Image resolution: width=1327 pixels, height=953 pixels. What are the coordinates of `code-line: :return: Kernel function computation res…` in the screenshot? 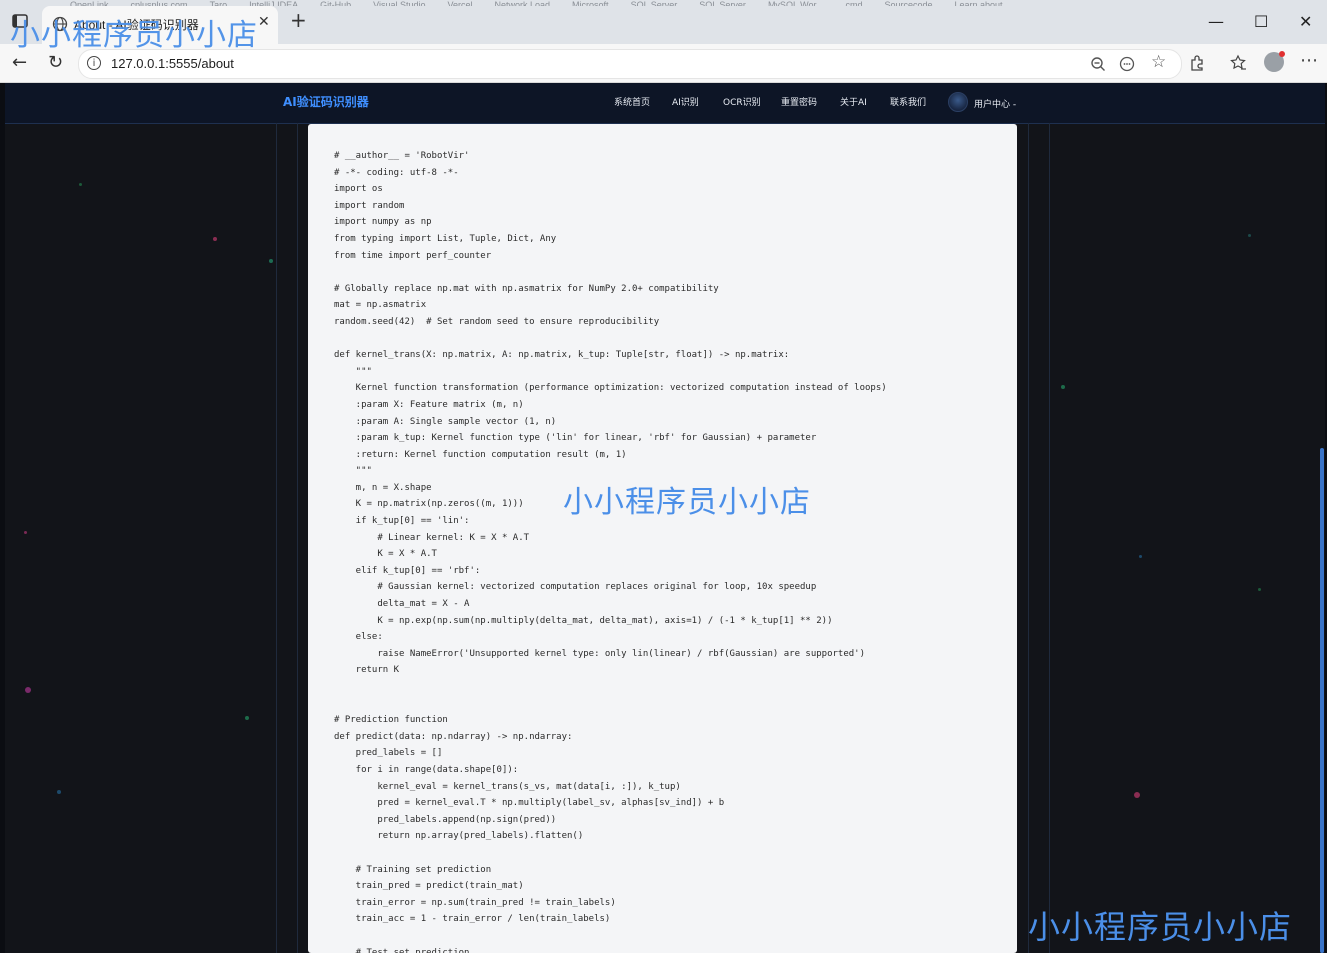 It's located at (480, 454).